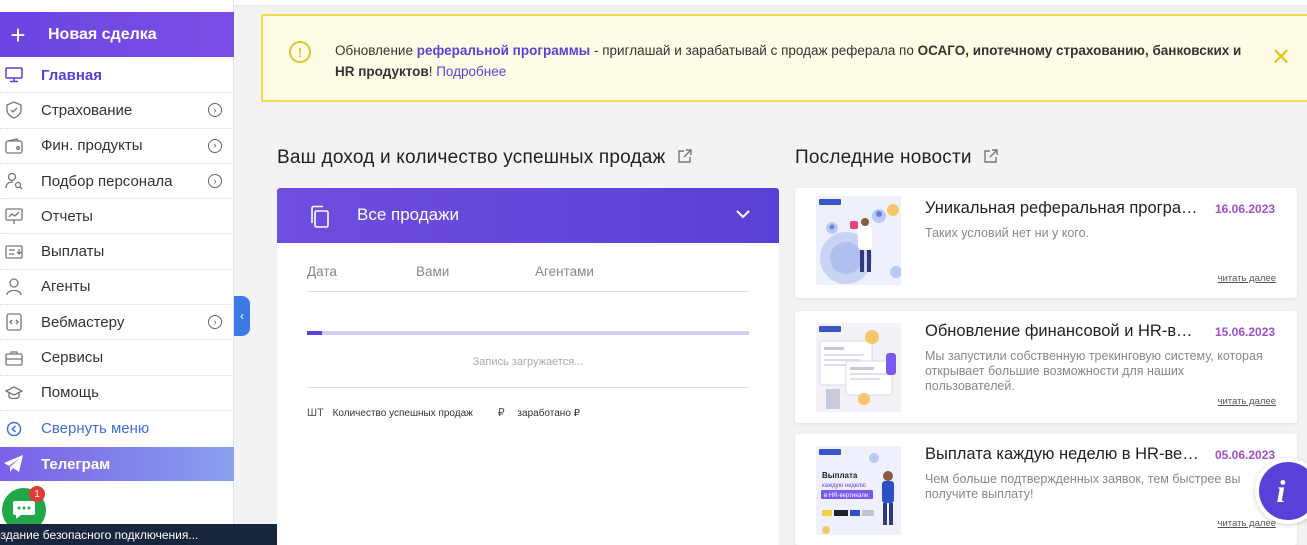 The height and width of the screenshot is (545, 1307). I want to click on legend-unit: ШТ, so click(315, 413).